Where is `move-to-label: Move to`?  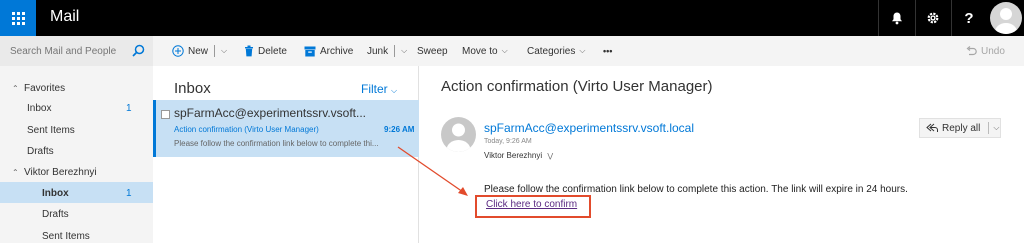
move-to-label: Move to is located at coordinates (480, 51).